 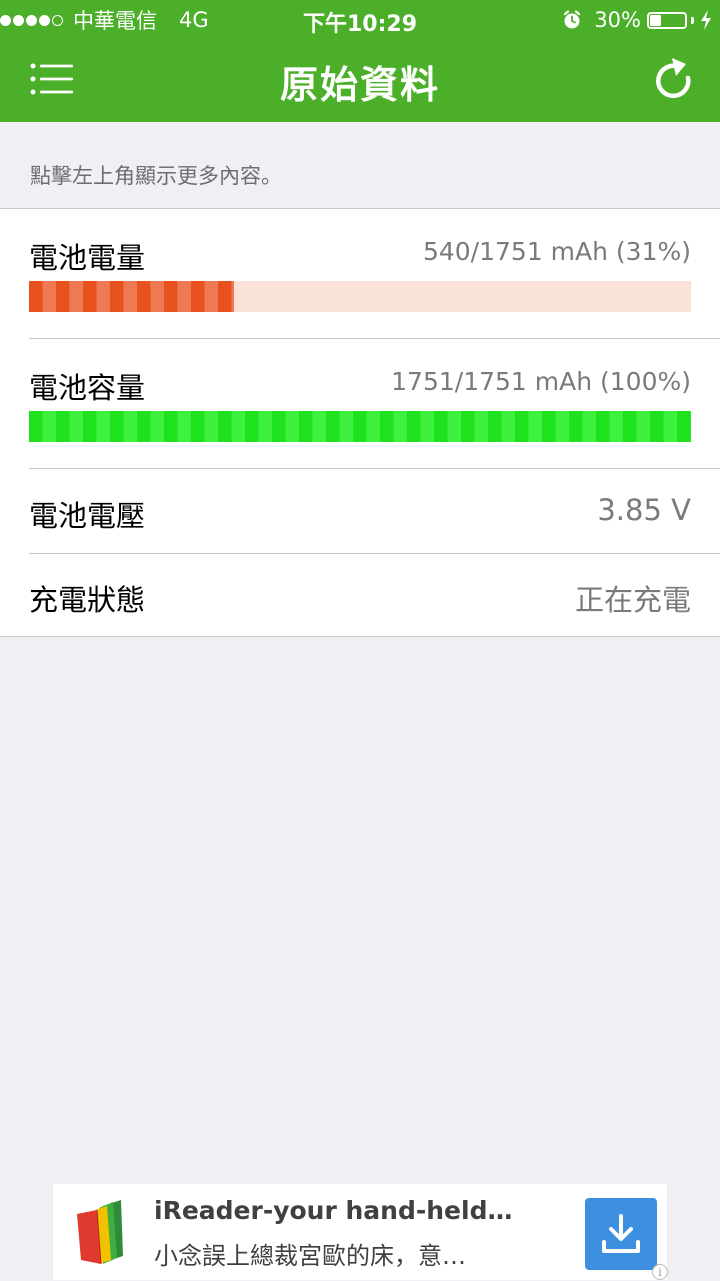 I want to click on row-value: 3.85 V, so click(x=644, y=510).